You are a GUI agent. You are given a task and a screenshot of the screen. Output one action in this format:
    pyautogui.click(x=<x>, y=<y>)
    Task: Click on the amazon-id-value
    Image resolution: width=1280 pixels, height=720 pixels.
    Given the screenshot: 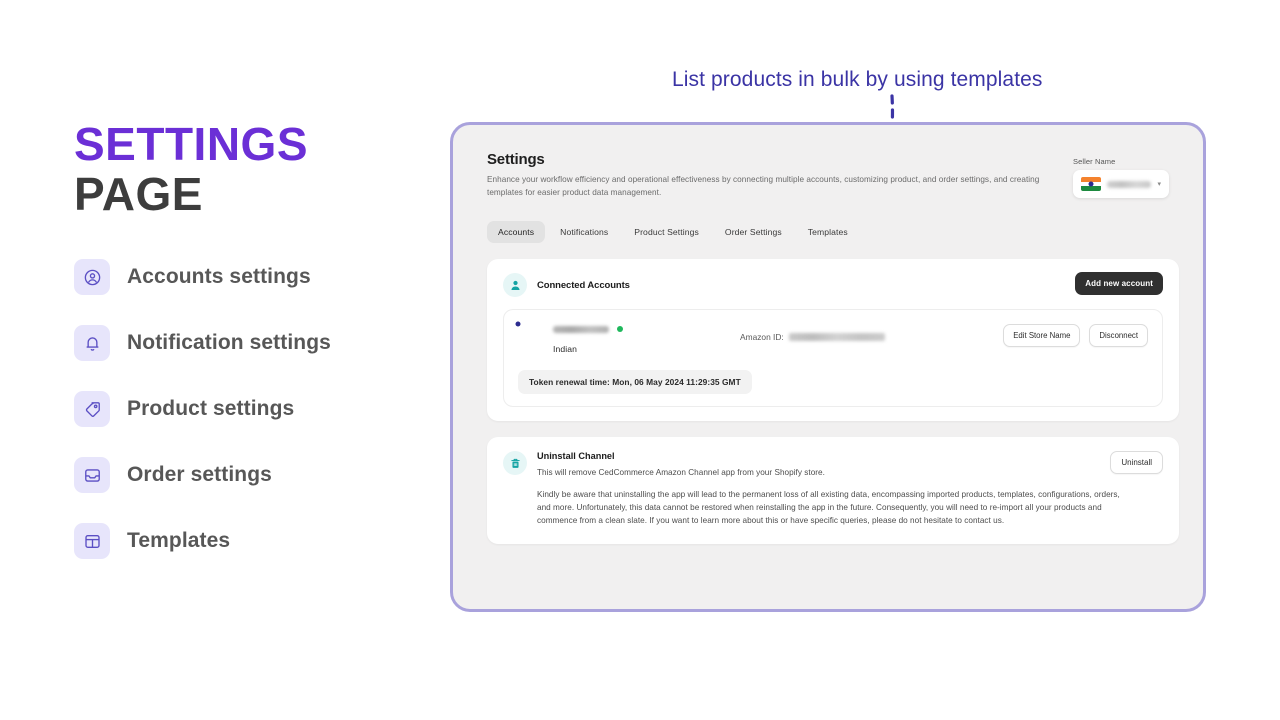 What is the action you would take?
    pyautogui.click(x=836, y=337)
    